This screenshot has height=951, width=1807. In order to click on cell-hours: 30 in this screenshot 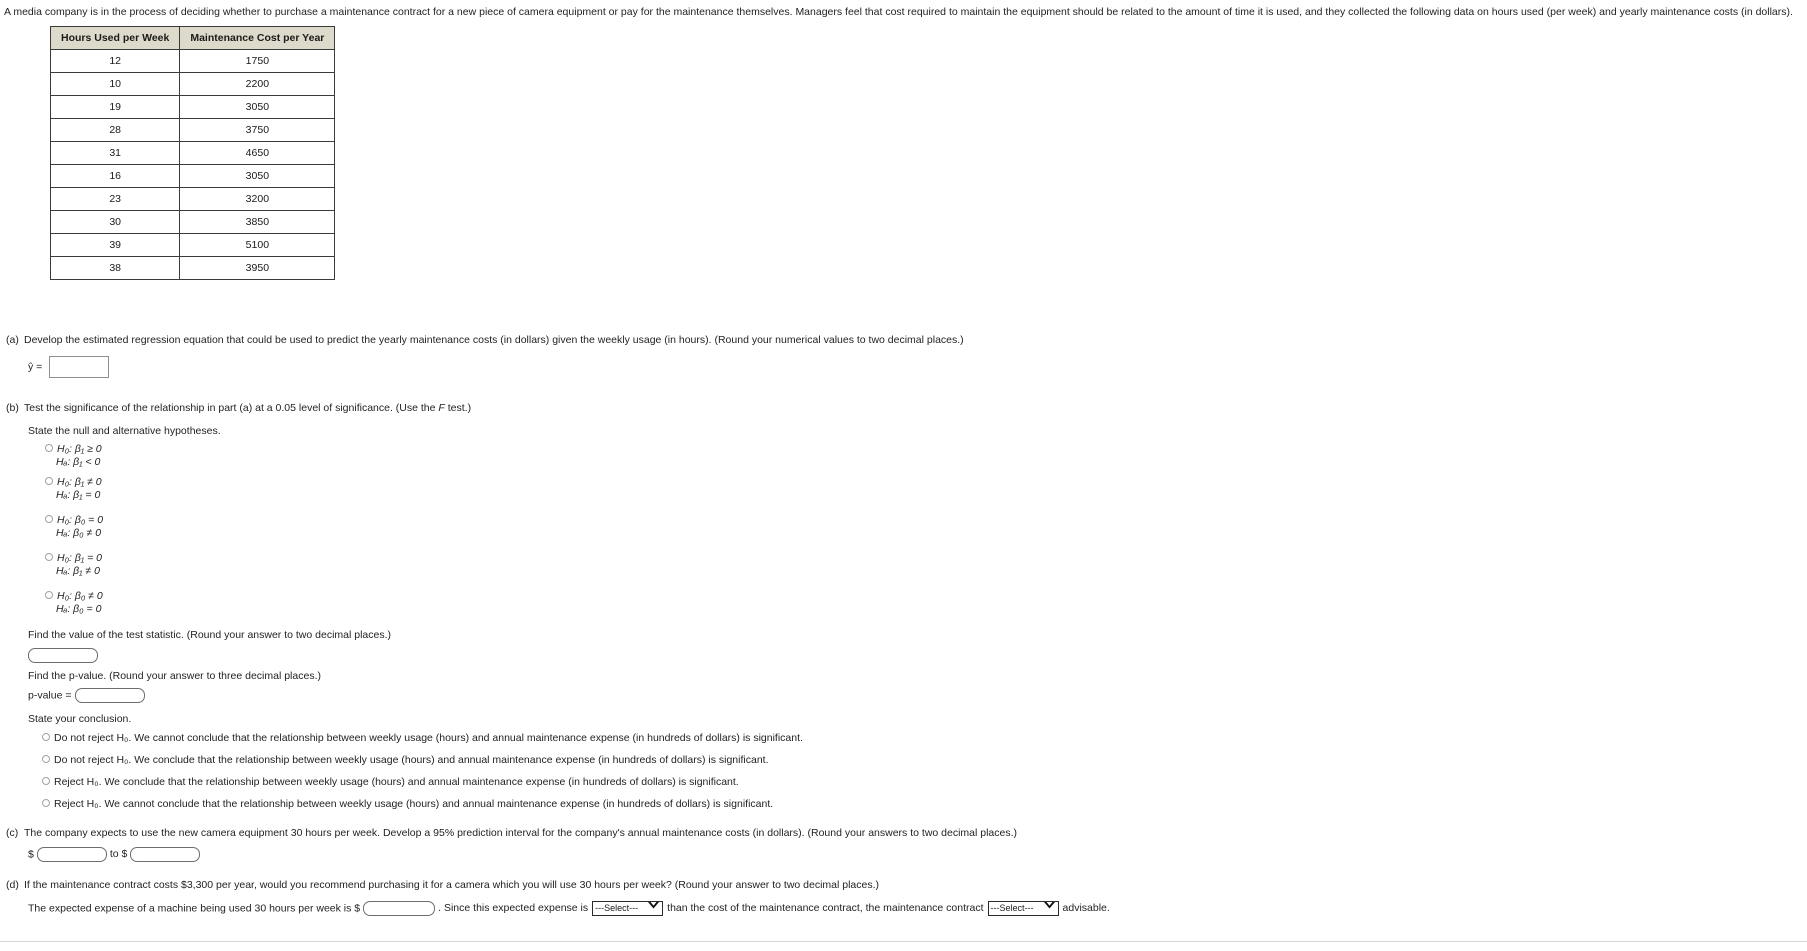, I will do `click(115, 222)`.